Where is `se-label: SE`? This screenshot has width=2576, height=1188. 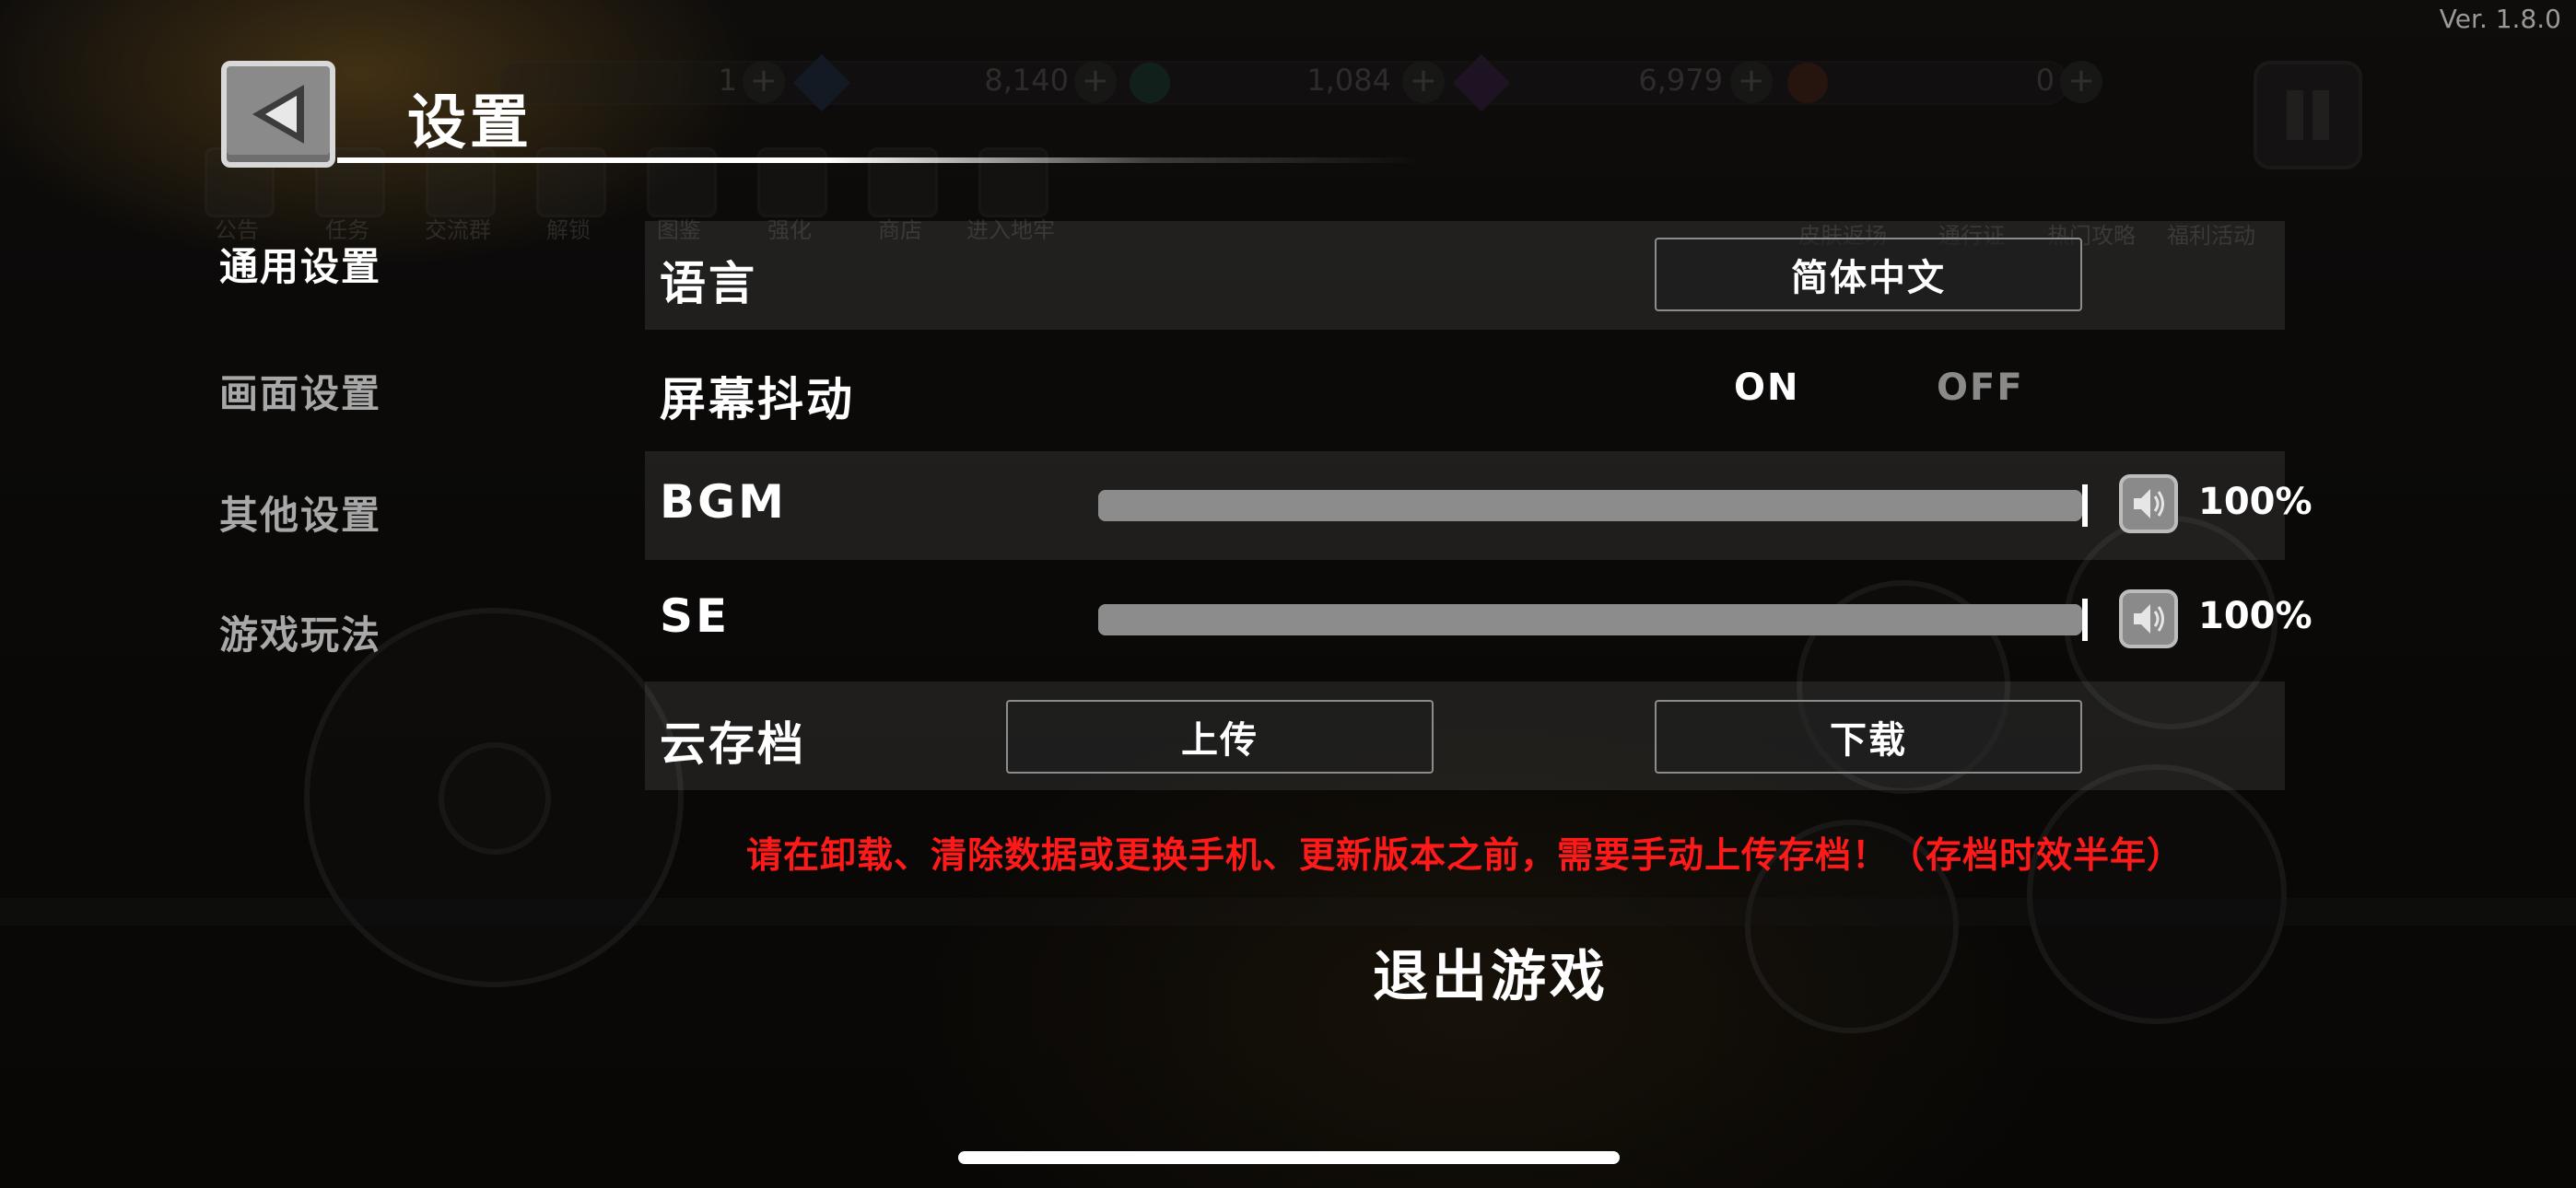 se-label: SE is located at coordinates (695, 616).